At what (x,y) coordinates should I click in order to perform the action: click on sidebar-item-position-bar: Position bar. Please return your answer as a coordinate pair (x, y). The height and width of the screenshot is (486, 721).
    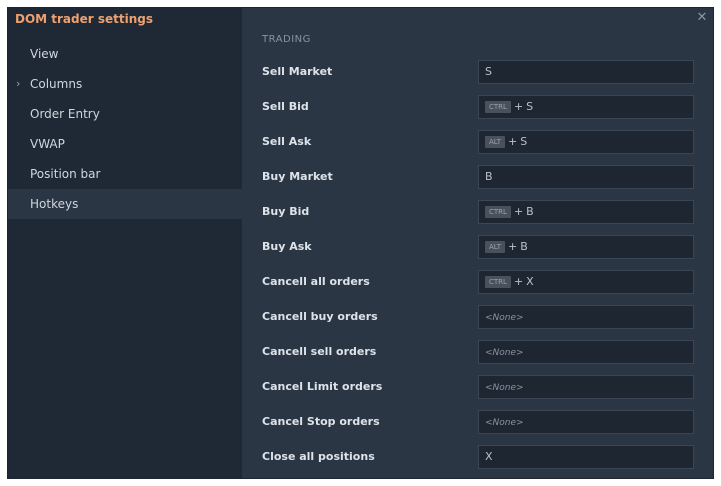
    Looking at the image, I should click on (125, 174).